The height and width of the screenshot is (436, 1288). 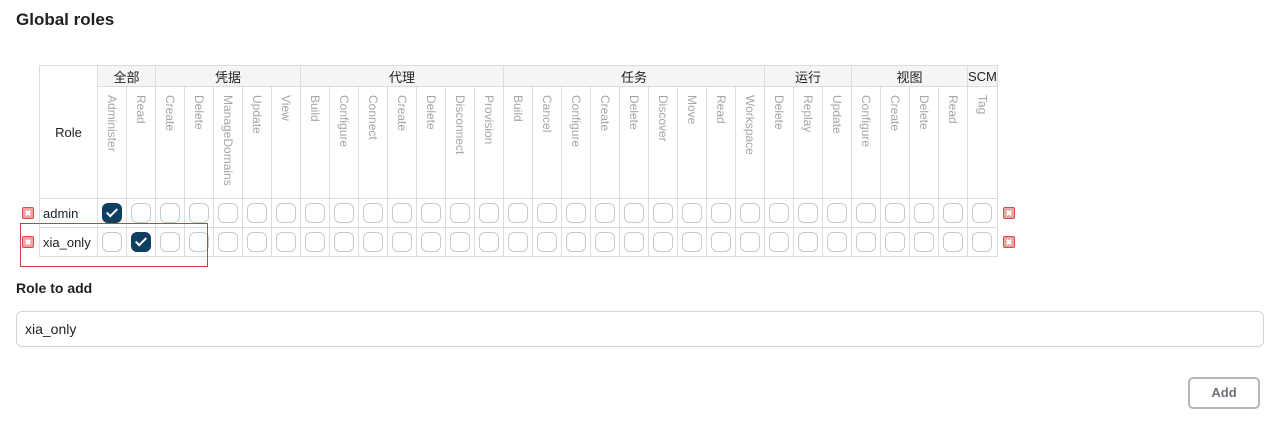 I want to click on permission-header: Create, so click(x=170, y=142).